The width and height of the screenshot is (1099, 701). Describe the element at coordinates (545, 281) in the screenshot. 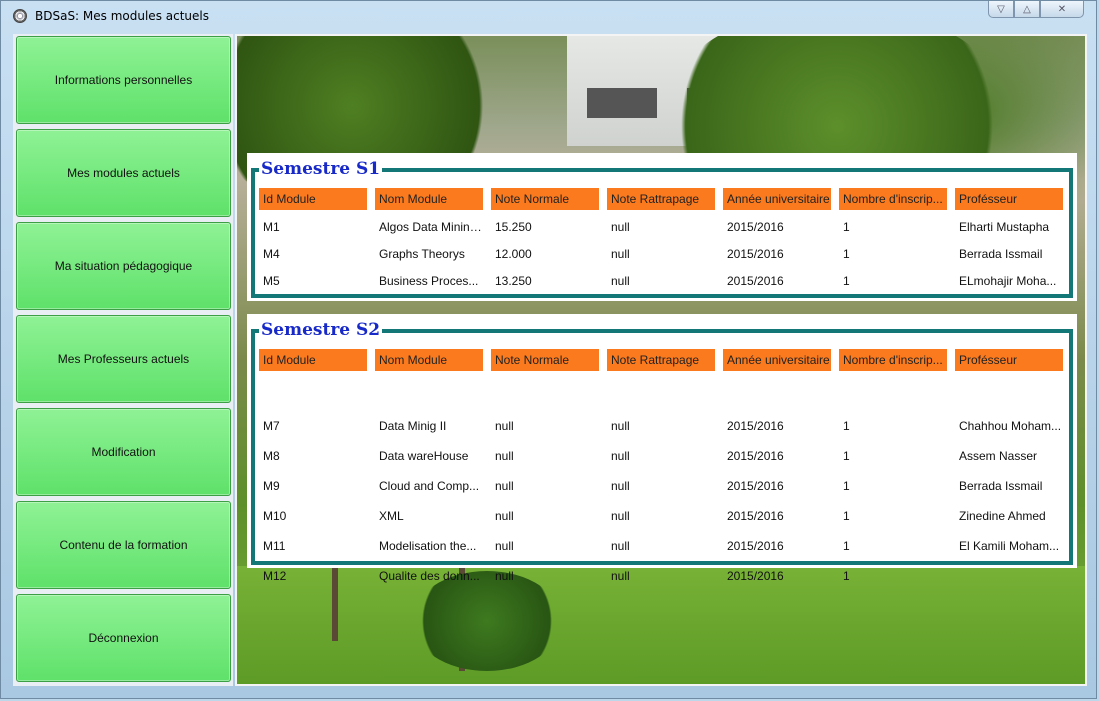

I see `table-cell-note-normale: 13.250` at that location.